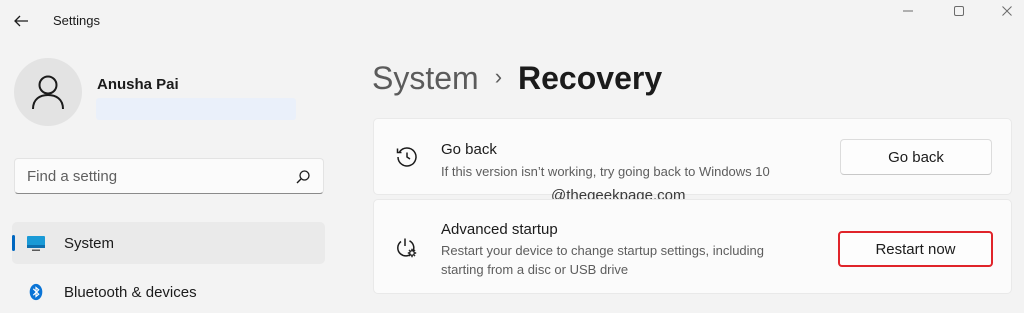 This screenshot has width=1024, height=313. Describe the element at coordinates (425, 78) in the screenshot. I see `breadcrumb-parent: System` at that location.